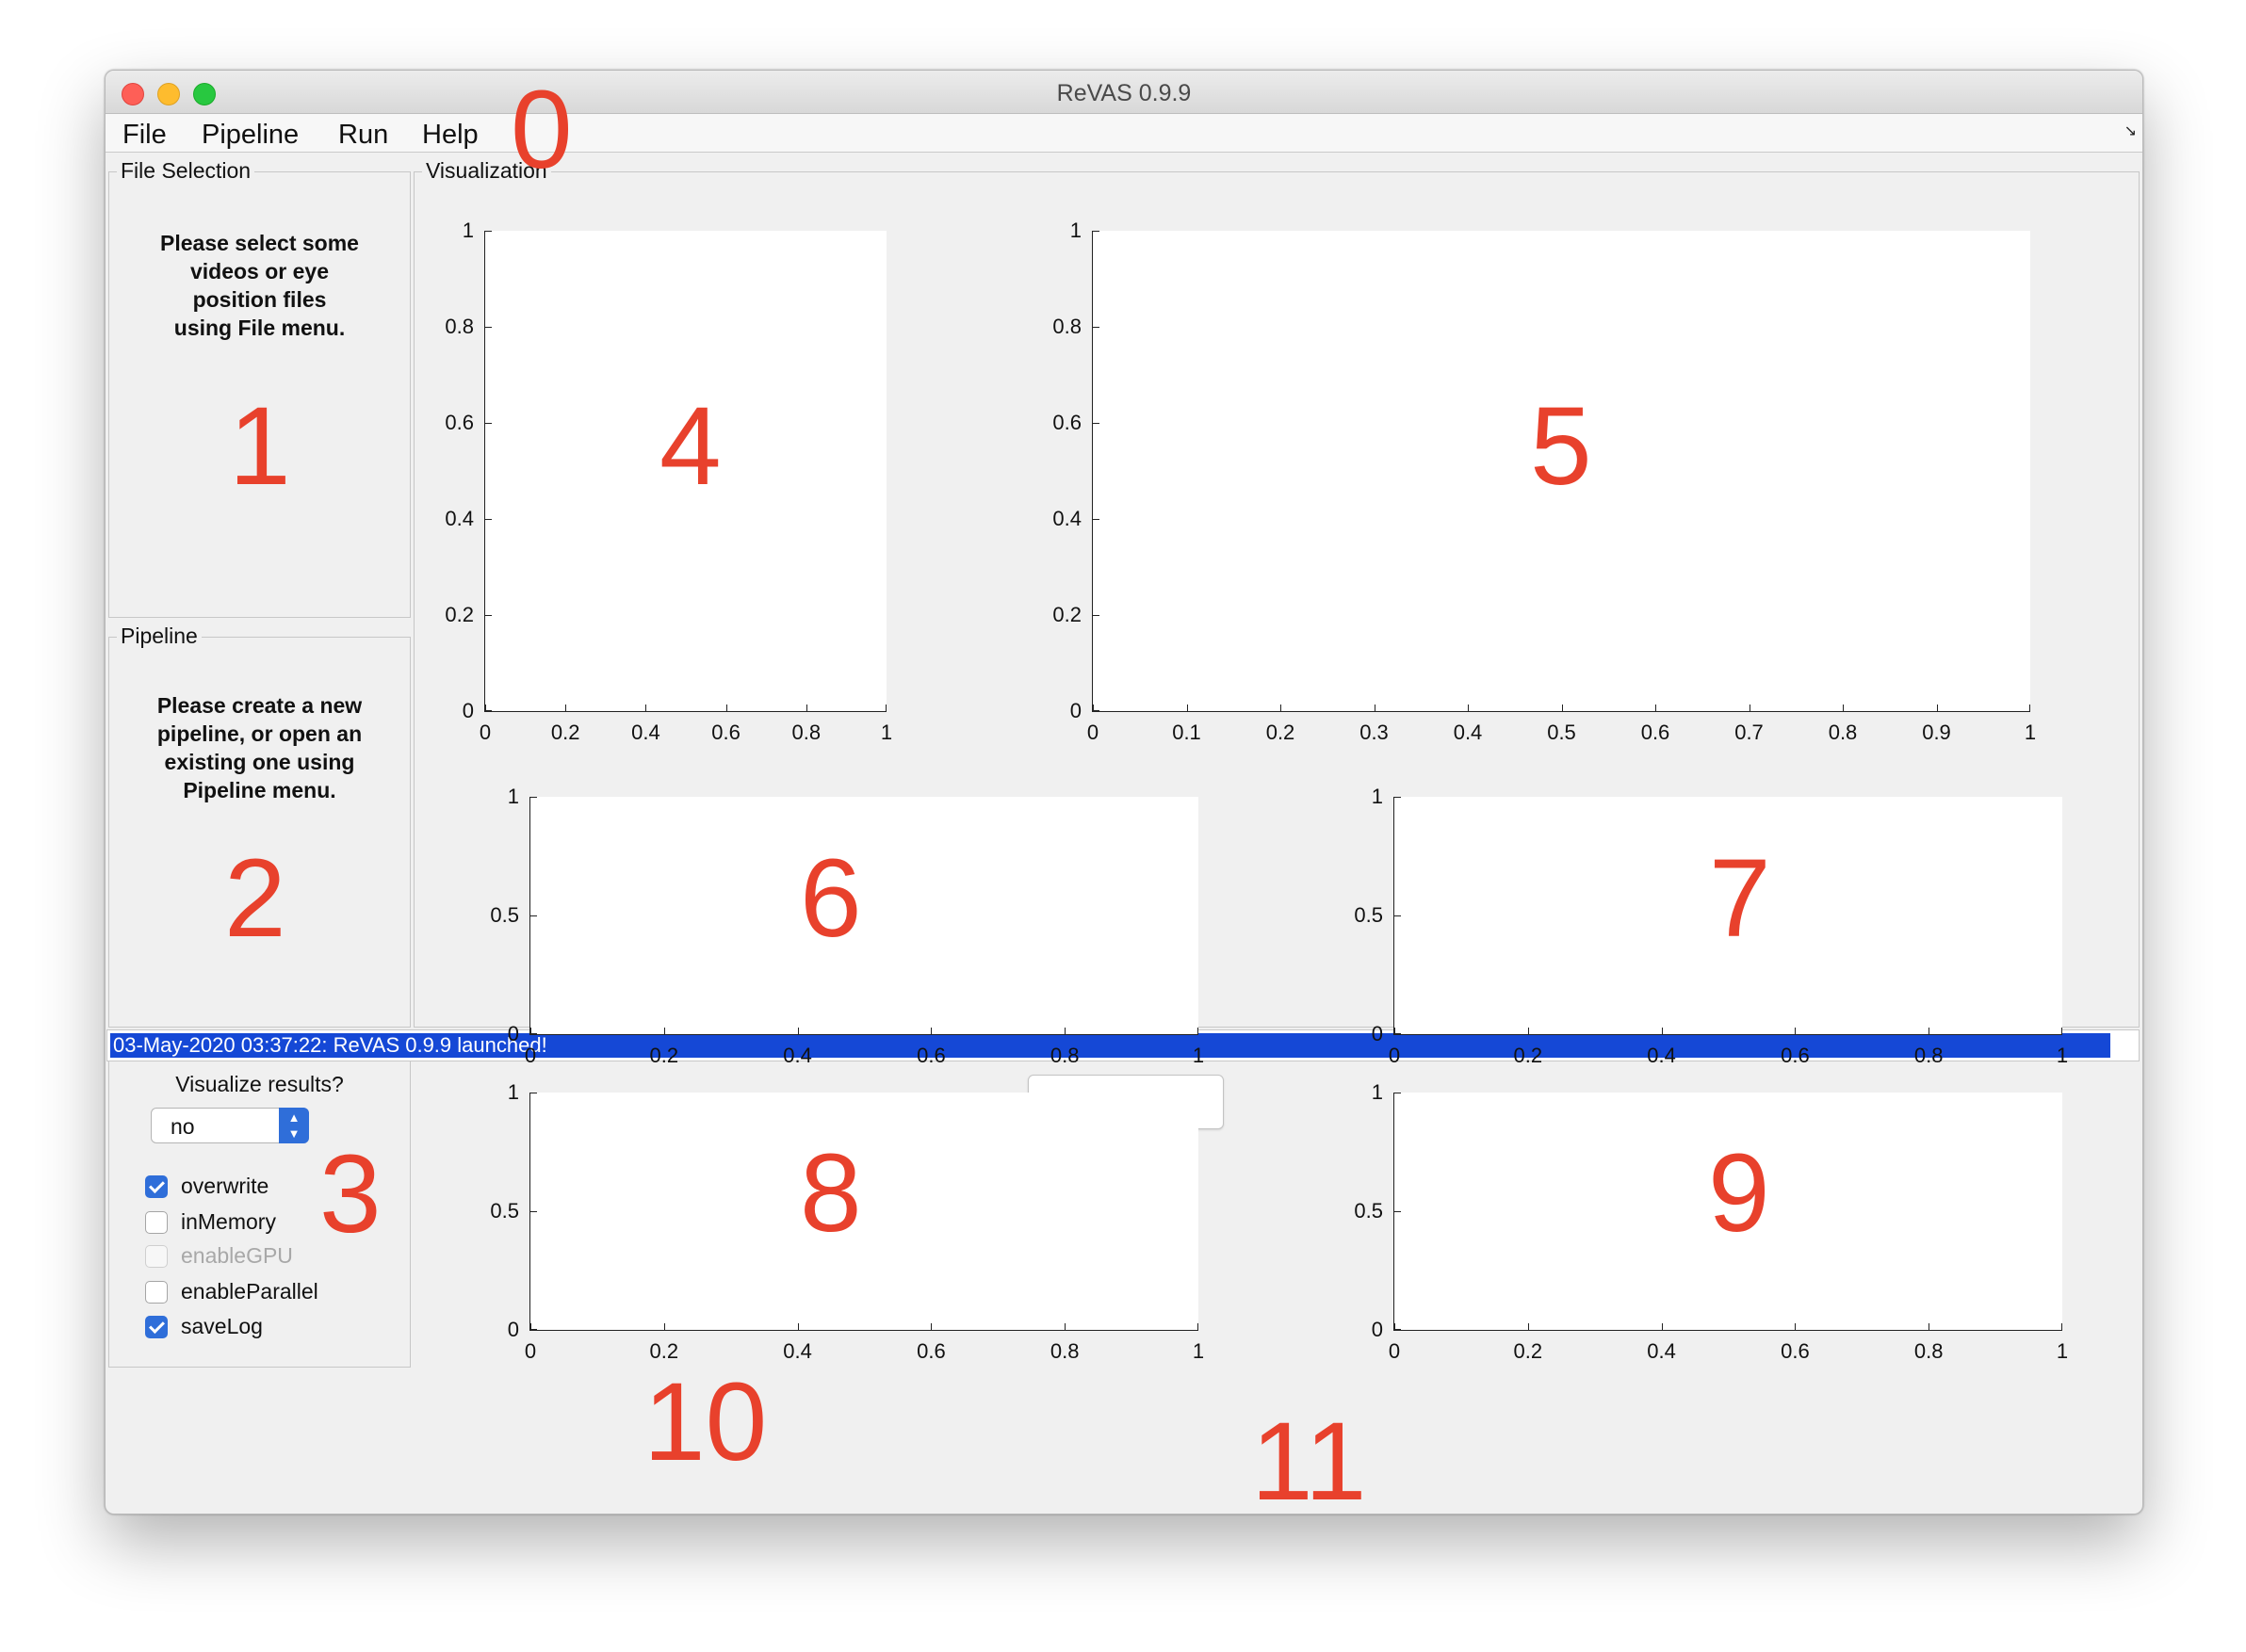 Image resolution: width=2246 pixels, height=1652 pixels. I want to click on x-tick-label: 0.1, so click(1186, 733).